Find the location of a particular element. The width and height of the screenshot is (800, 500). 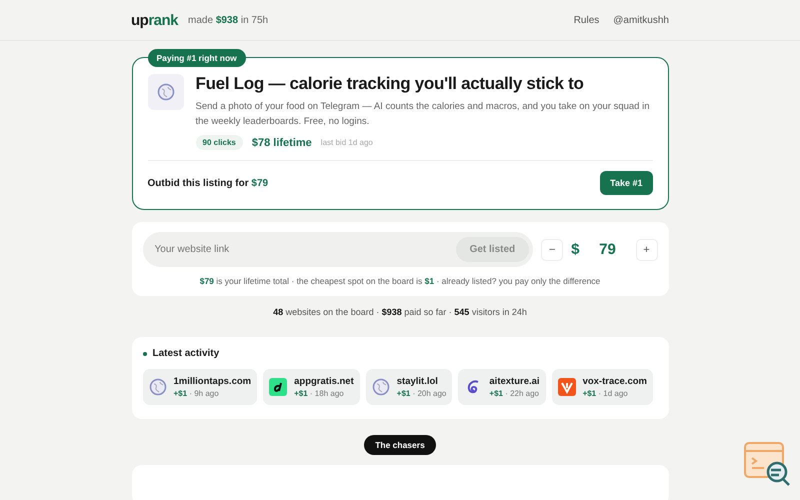

listing-description: Send a photo of your food on Telegram — AI counts the calories and macros, and you take on your squad in the weekly leaderboards. Free, no logins. is located at coordinates (423, 114).